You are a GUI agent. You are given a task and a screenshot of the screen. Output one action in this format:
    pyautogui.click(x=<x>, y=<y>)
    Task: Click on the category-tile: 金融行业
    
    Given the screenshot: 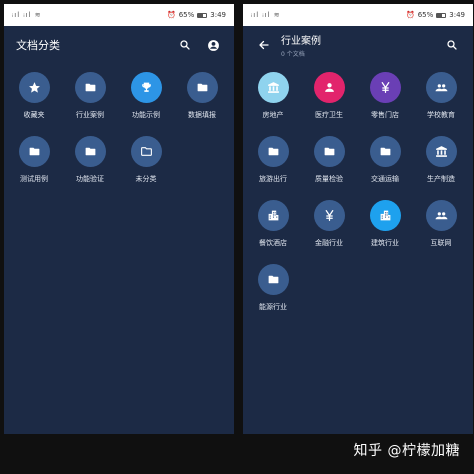 What is the action you would take?
    pyautogui.click(x=329, y=224)
    